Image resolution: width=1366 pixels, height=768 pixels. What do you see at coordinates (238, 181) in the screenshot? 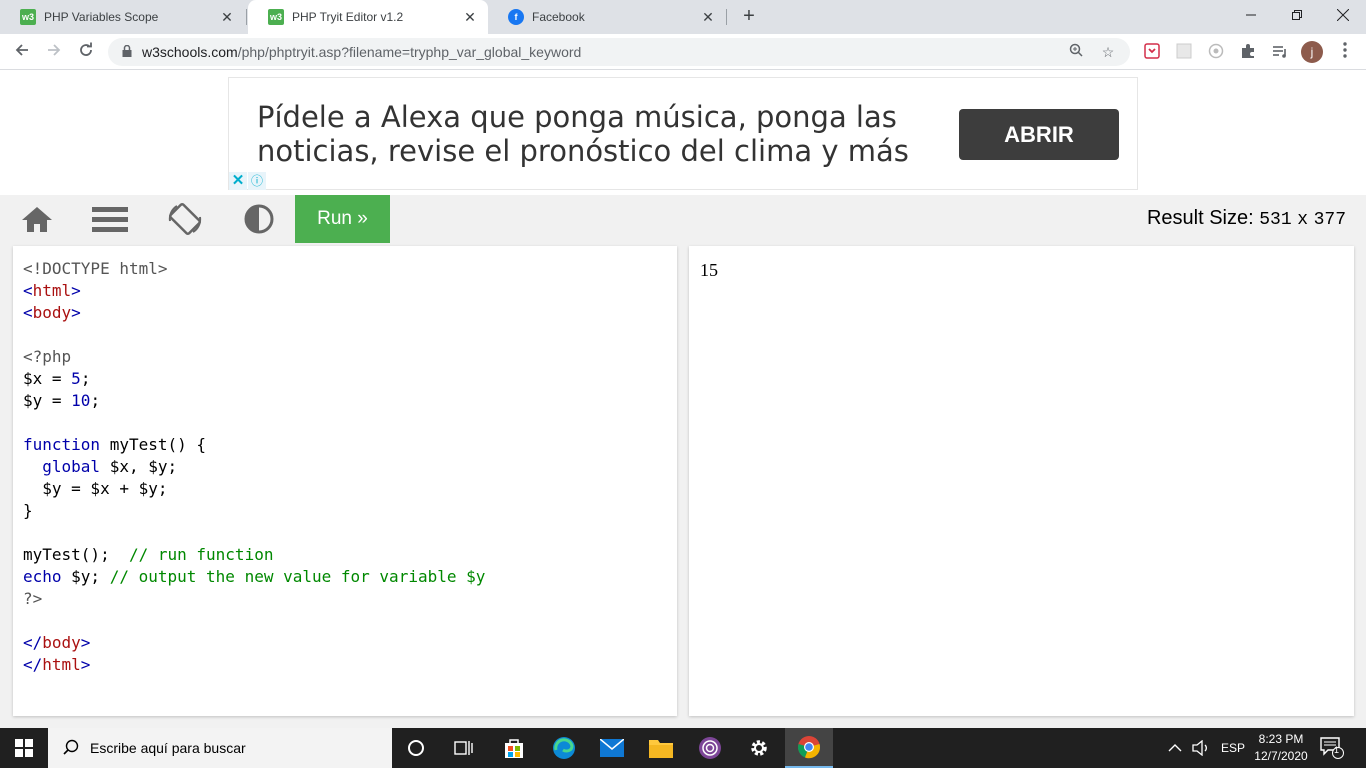
I see `ad-close-icon: ✕` at bounding box center [238, 181].